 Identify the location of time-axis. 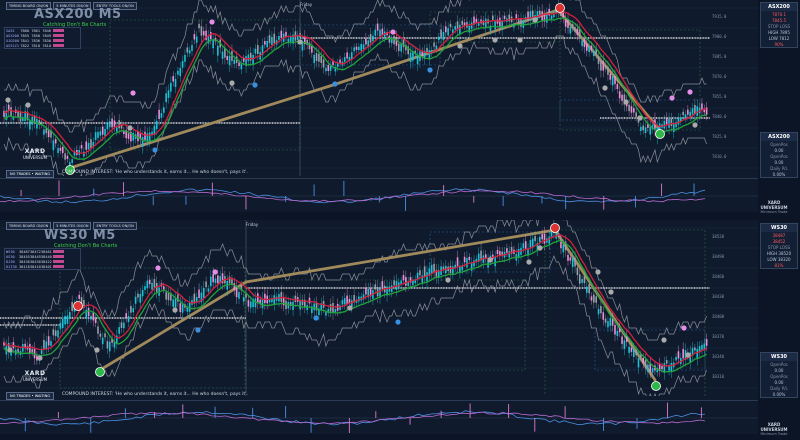
(379, 437).